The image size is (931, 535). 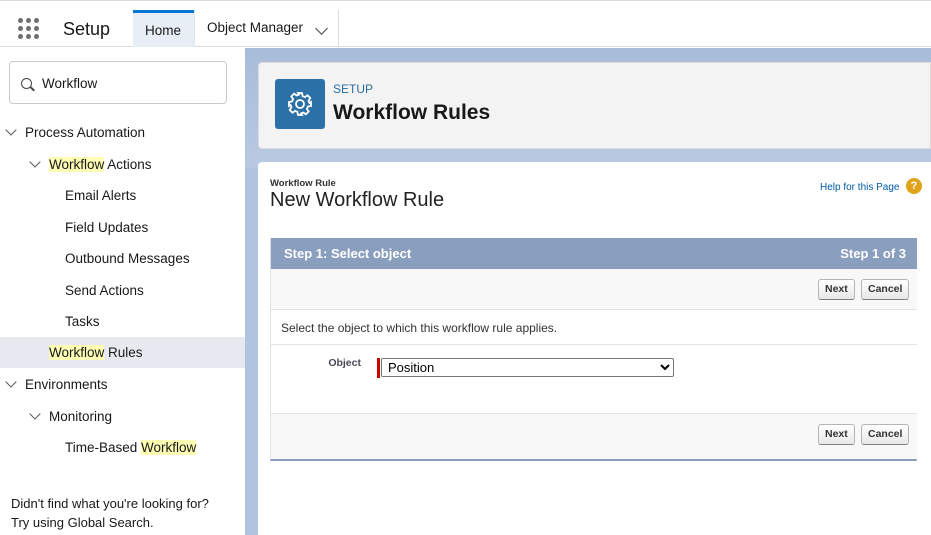 I want to click on quick-find-box, so click(x=118, y=82).